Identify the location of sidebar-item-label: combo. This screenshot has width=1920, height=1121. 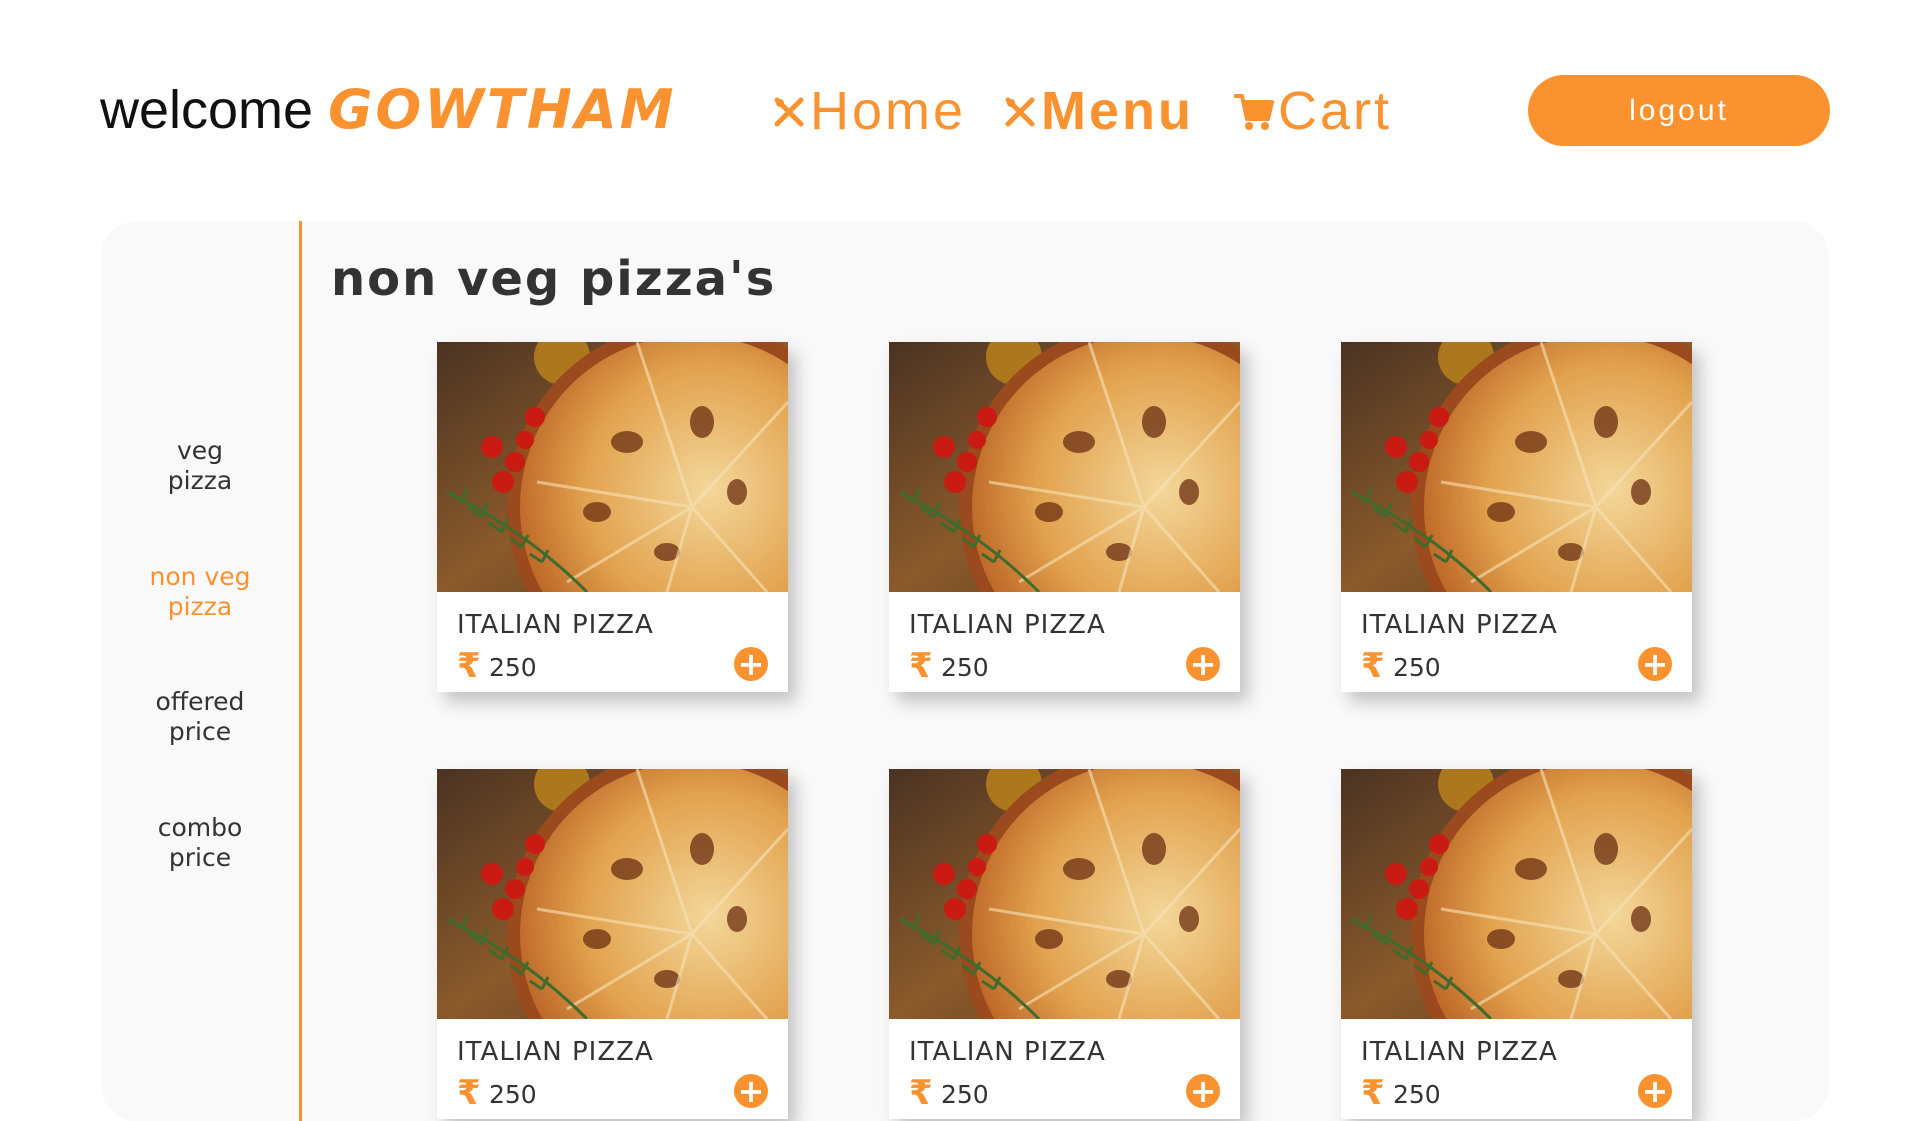
(200, 827).